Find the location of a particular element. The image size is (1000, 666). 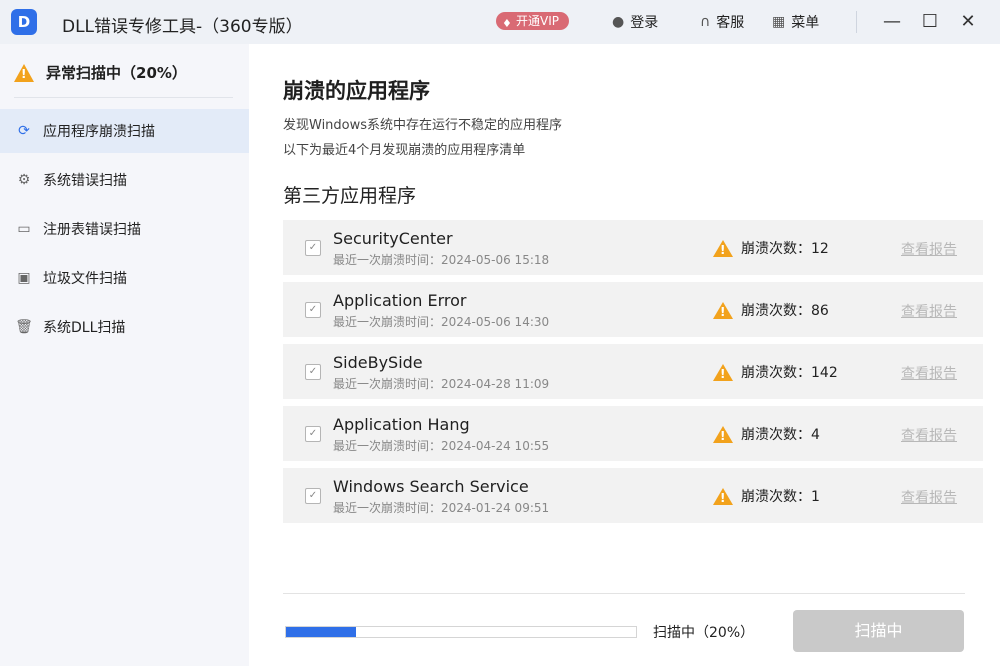

junk-files-icon: ▣ is located at coordinates (24, 278).